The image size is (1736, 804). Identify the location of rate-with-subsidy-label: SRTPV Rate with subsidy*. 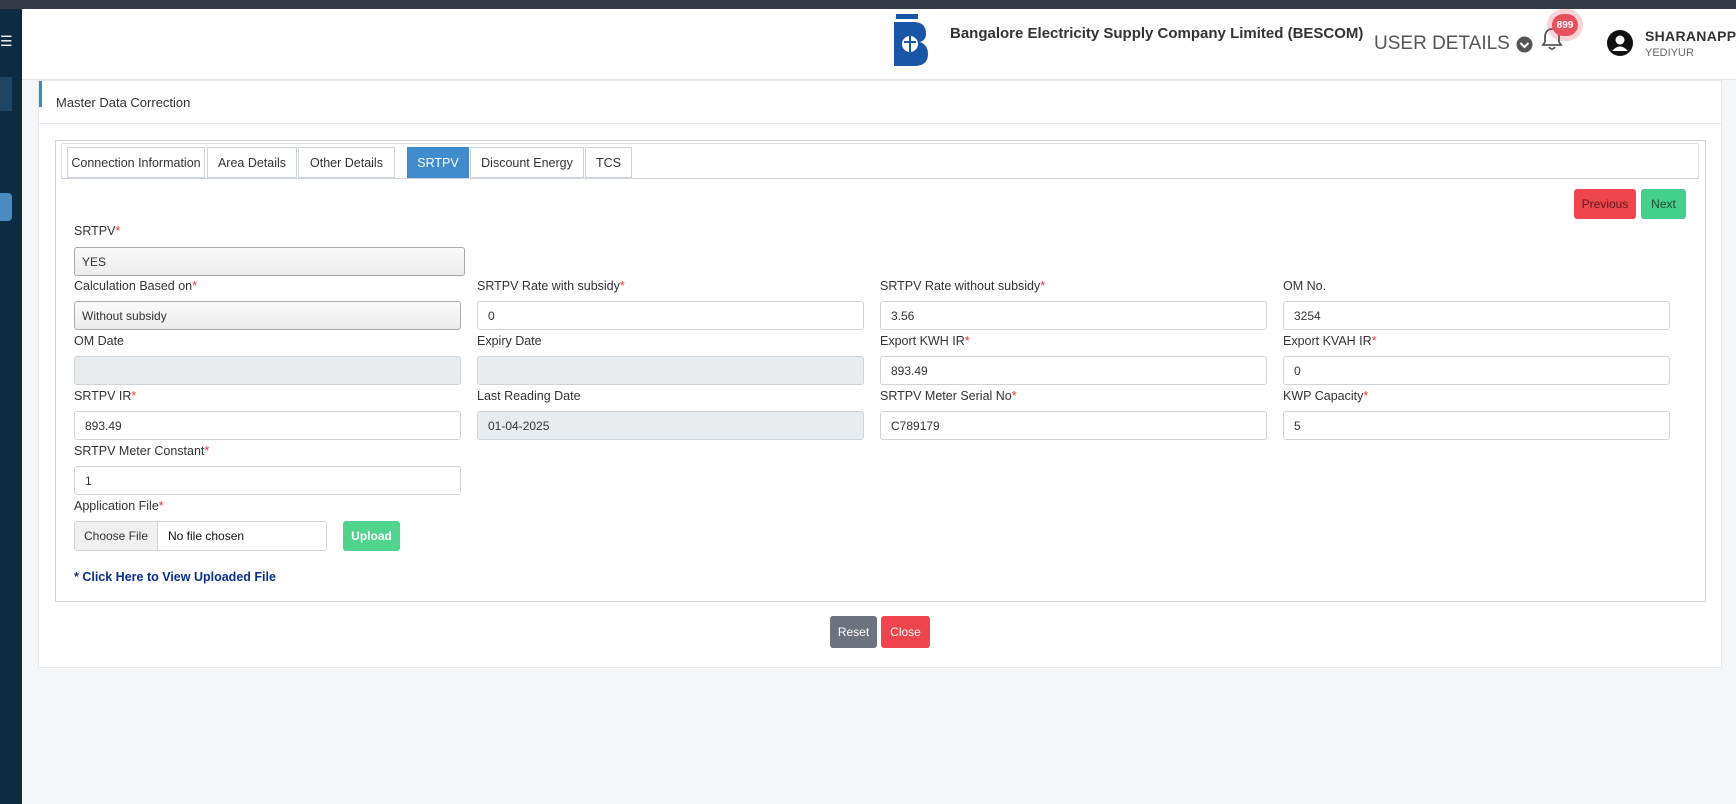
(551, 286).